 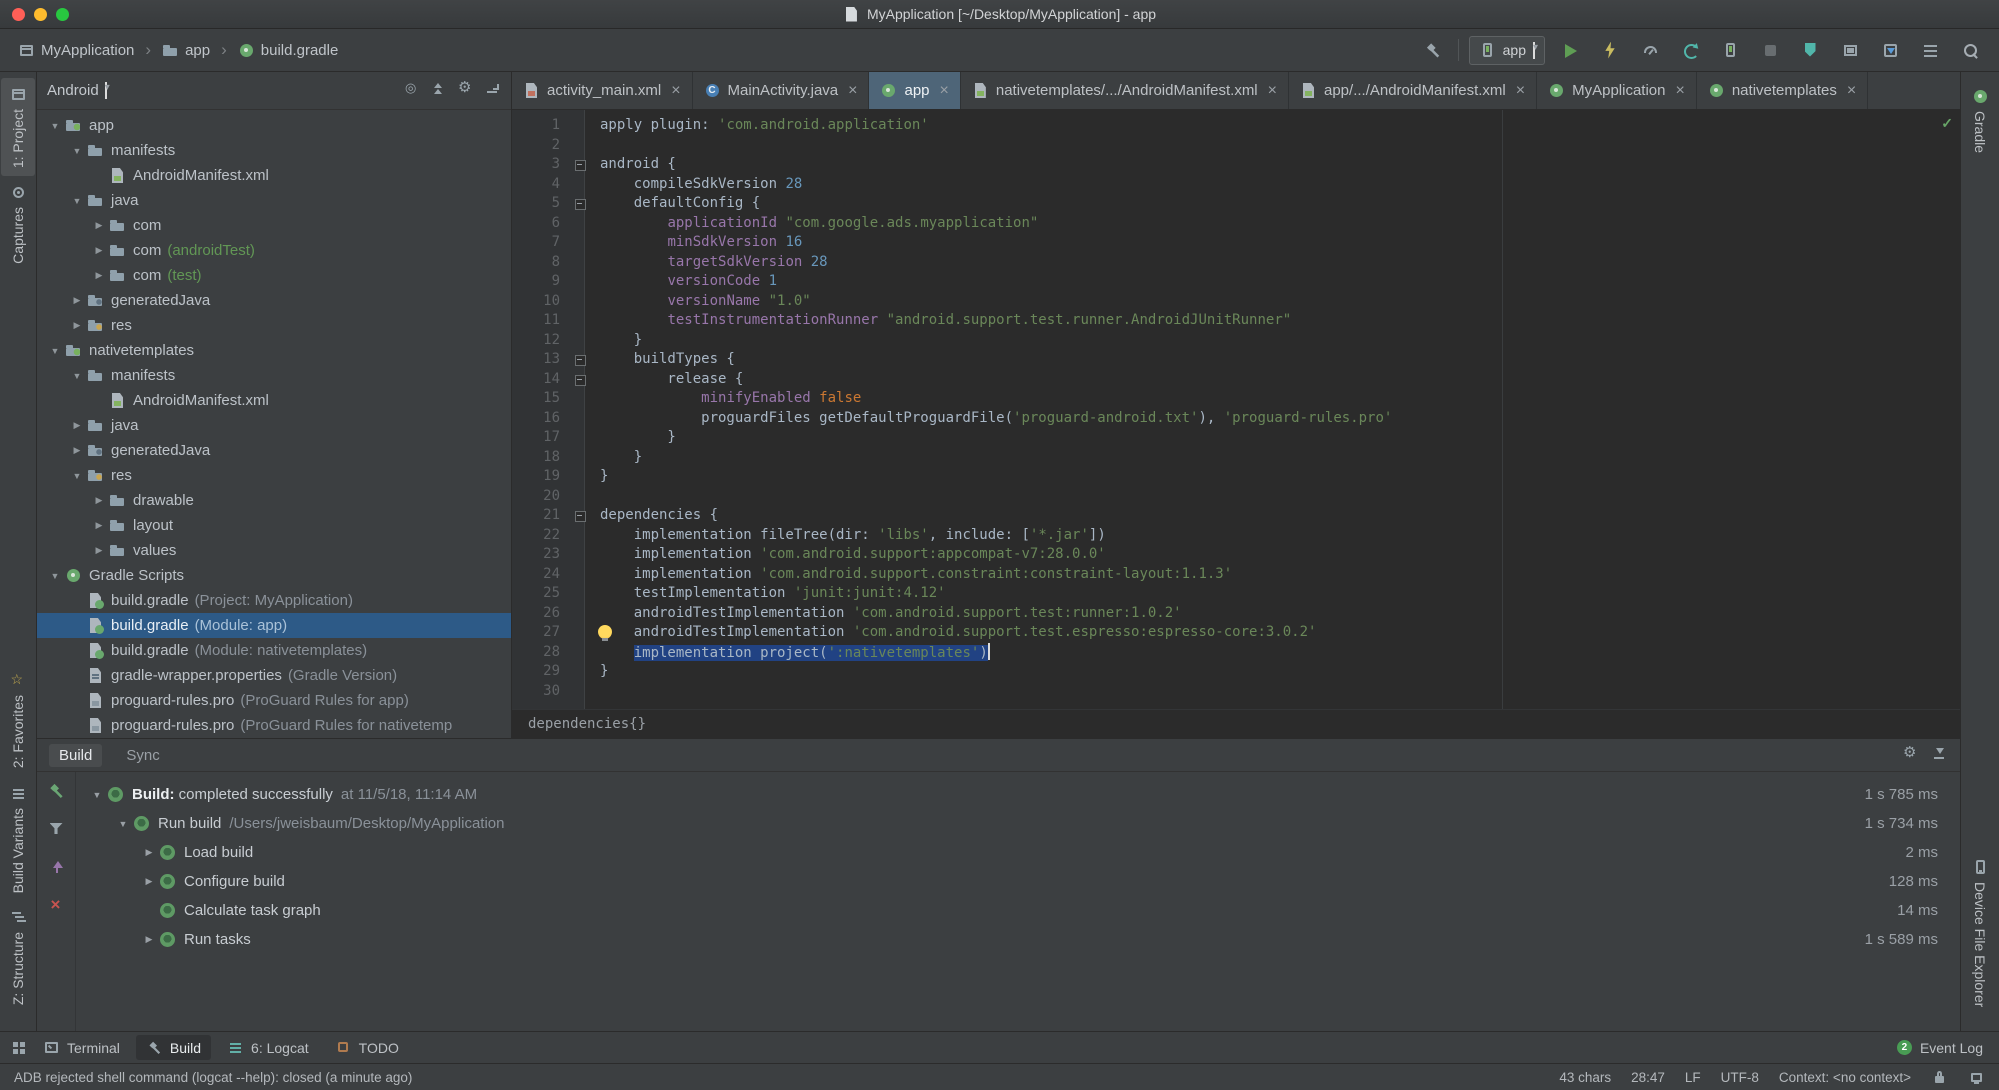 I want to click on rerun-build-button, so click(x=56, y=793).